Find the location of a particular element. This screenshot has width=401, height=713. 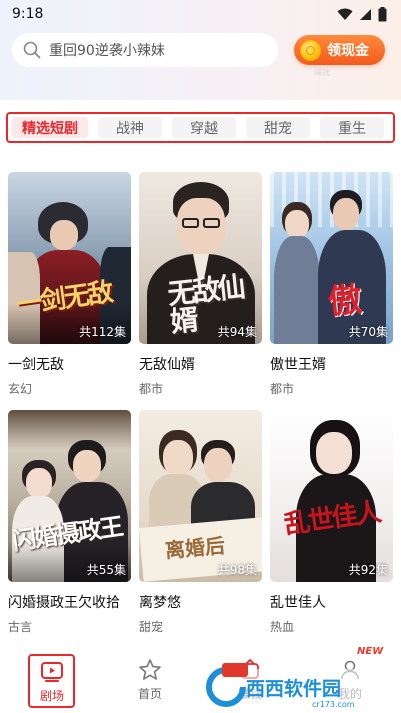

tab-sweet: 甜宠 is located at coordinates (278, 127).